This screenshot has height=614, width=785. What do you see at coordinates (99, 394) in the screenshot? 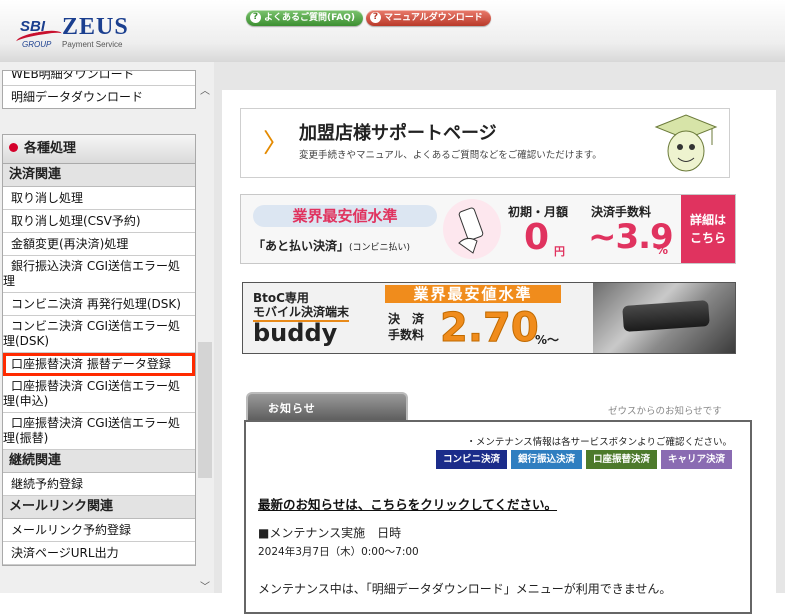
I see `sidebar-item-account-cgi-error-apply: 口座振替決済 CGI送信エラー処 理(申込)` at bounding box center [99, 394].